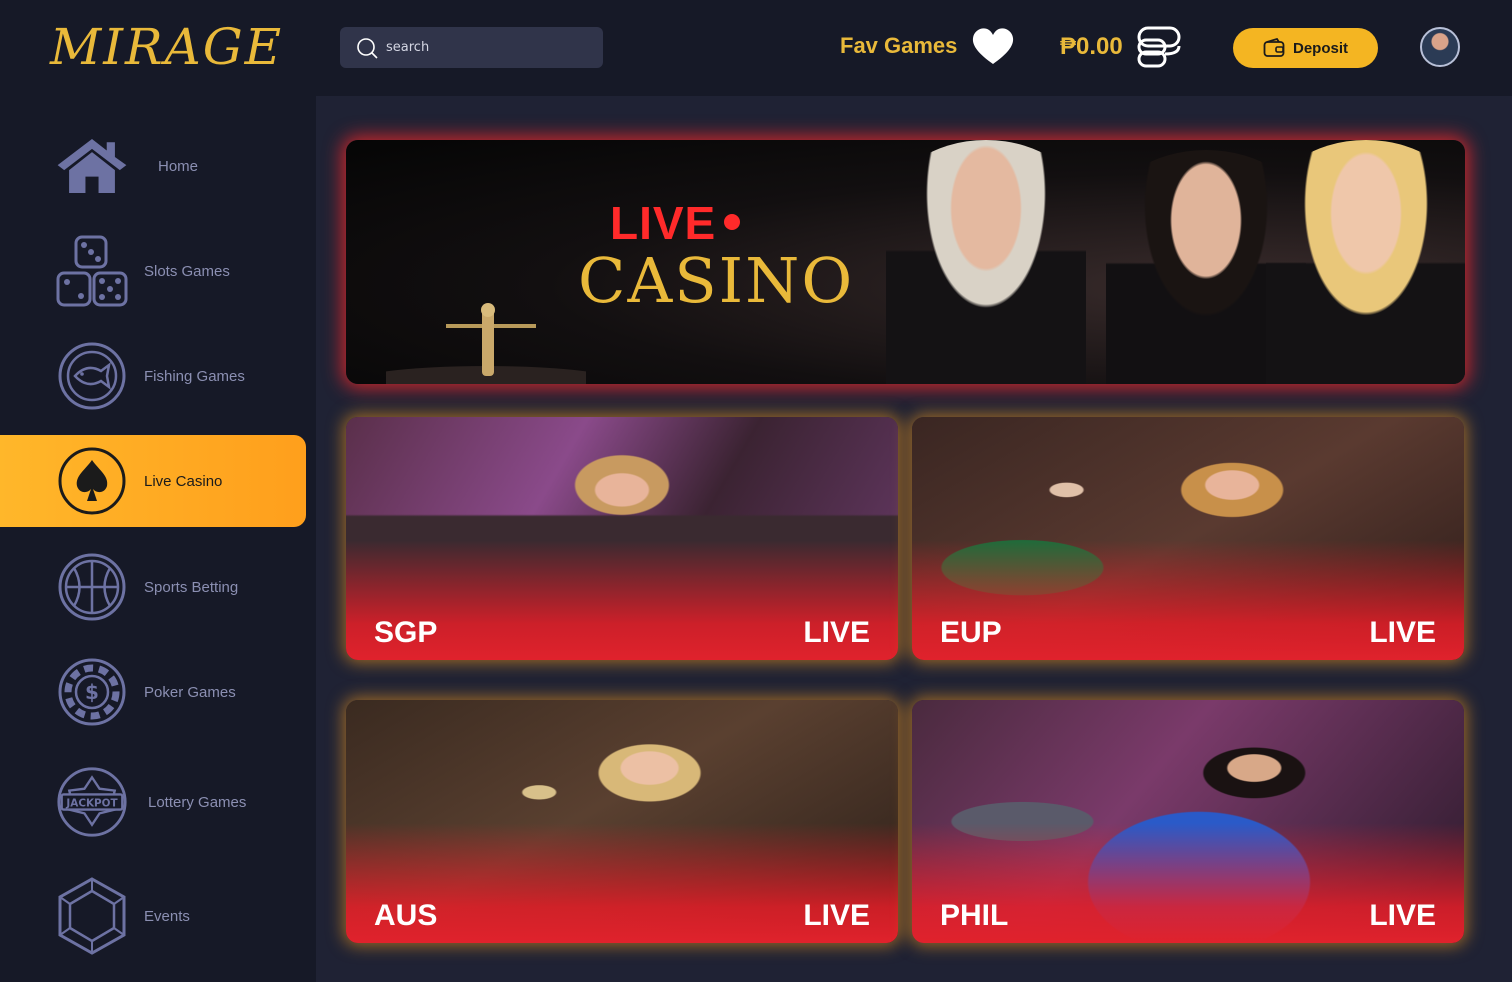  Describe the element at coordinates (197, 802) in the screenshot. I see `sidebar-item-label: Lottery Games` at that location.